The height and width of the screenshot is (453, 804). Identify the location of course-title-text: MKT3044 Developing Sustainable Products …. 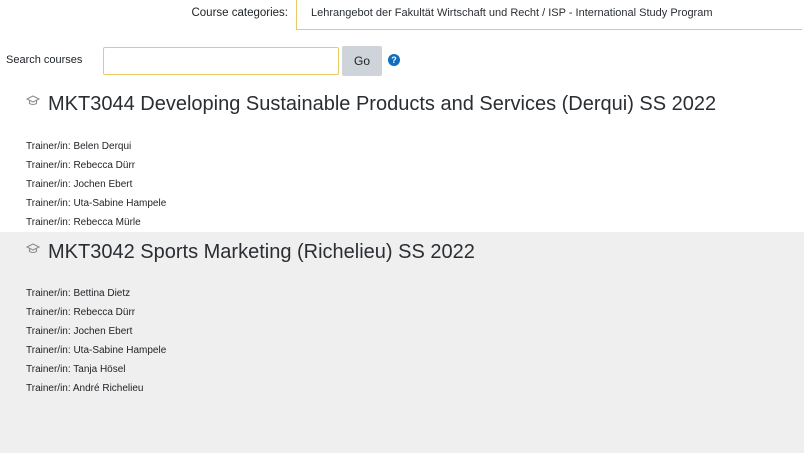
(382, 104).